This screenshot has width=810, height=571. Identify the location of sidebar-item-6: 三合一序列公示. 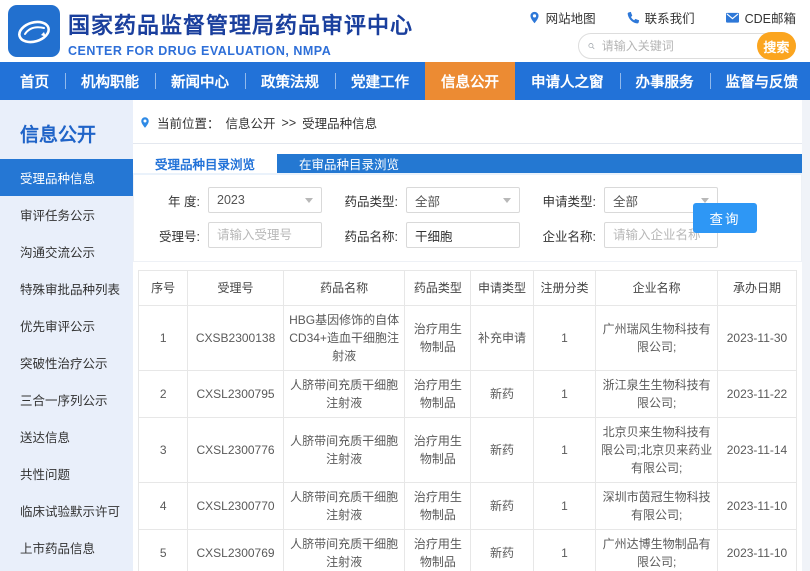
(66, 399).